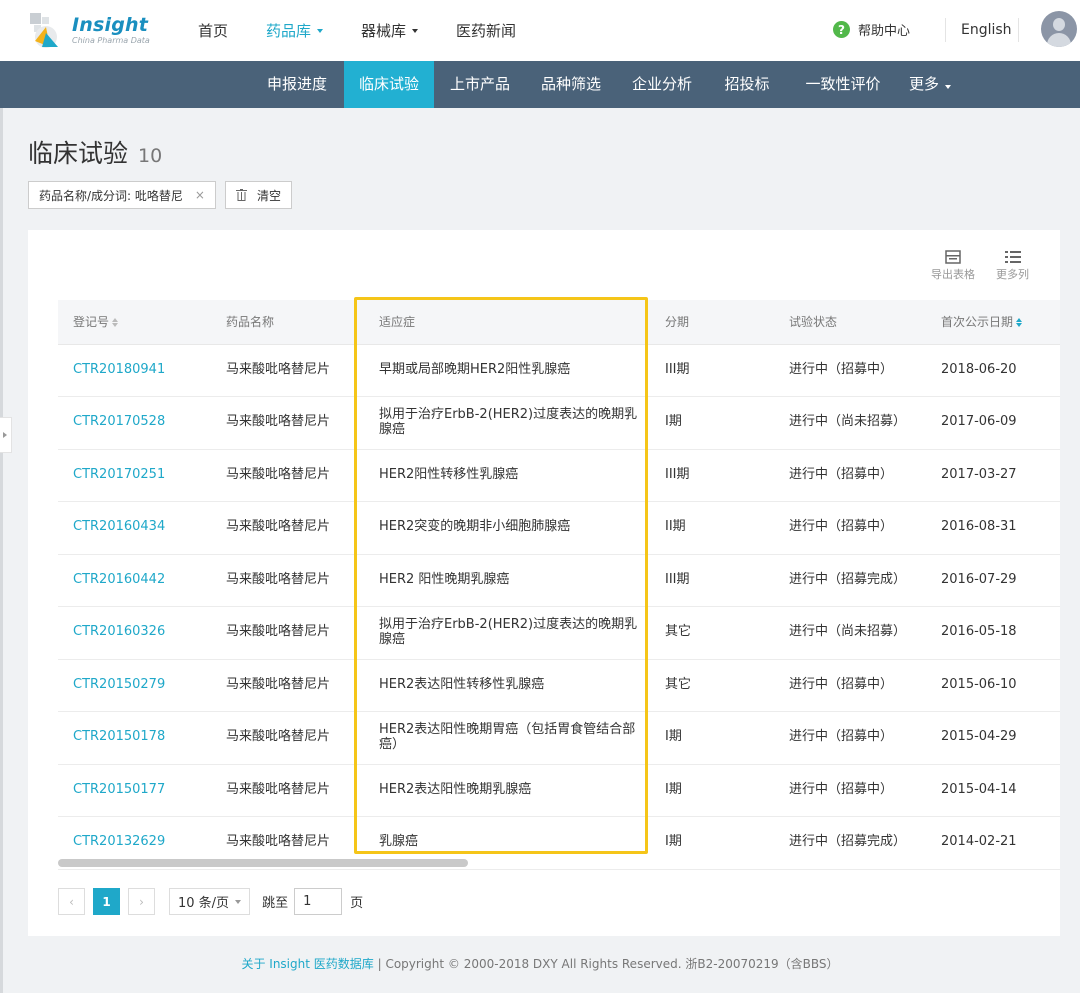 This screenshot has width=1080, height=993. Describe the element at coordinates (1012, 274) in the screenshot. I see `more-columns-label: 更多列` at that location.